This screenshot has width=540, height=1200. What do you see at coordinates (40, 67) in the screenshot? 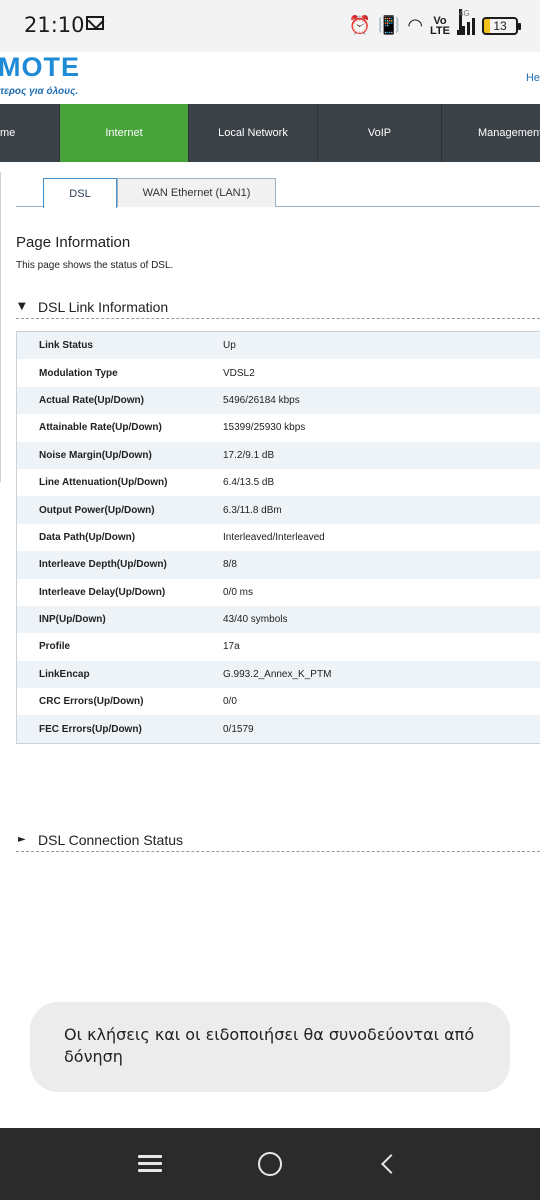
I see `brand-logo: ΜΟΤΕ` at bounding box center [40, 67].